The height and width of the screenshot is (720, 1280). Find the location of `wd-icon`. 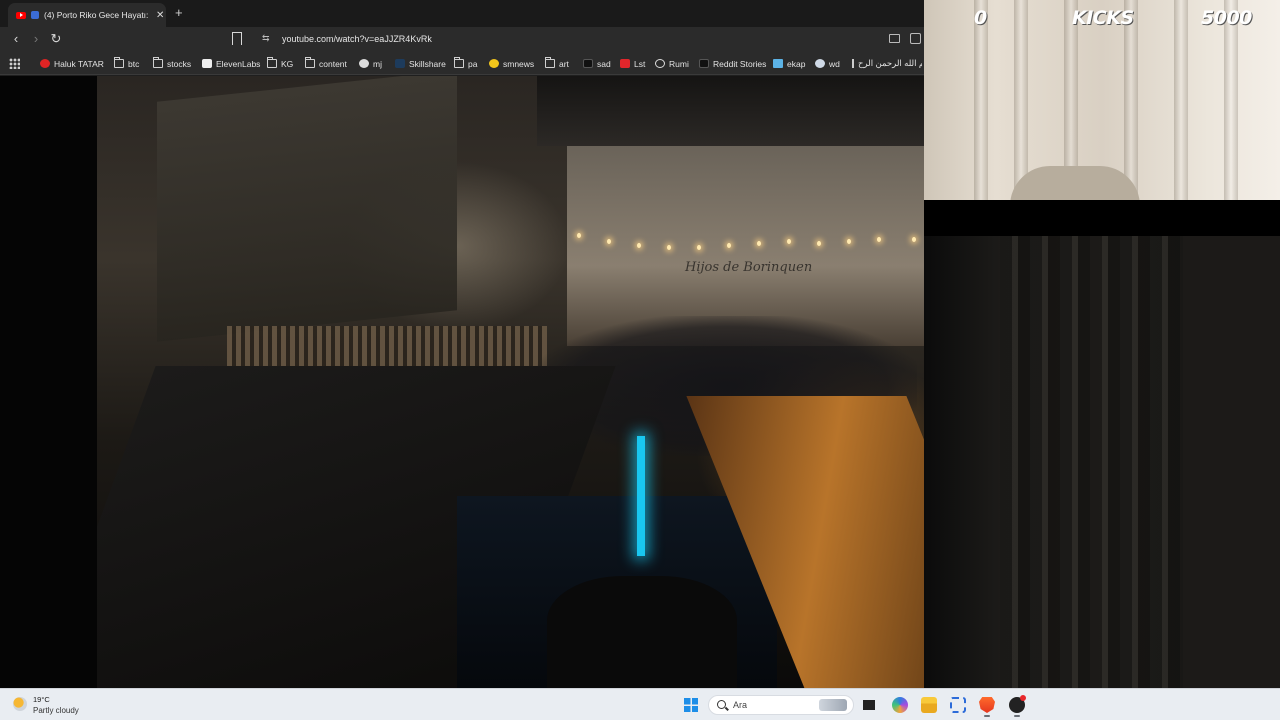

wd-icon is located at coordinates (820, 63).